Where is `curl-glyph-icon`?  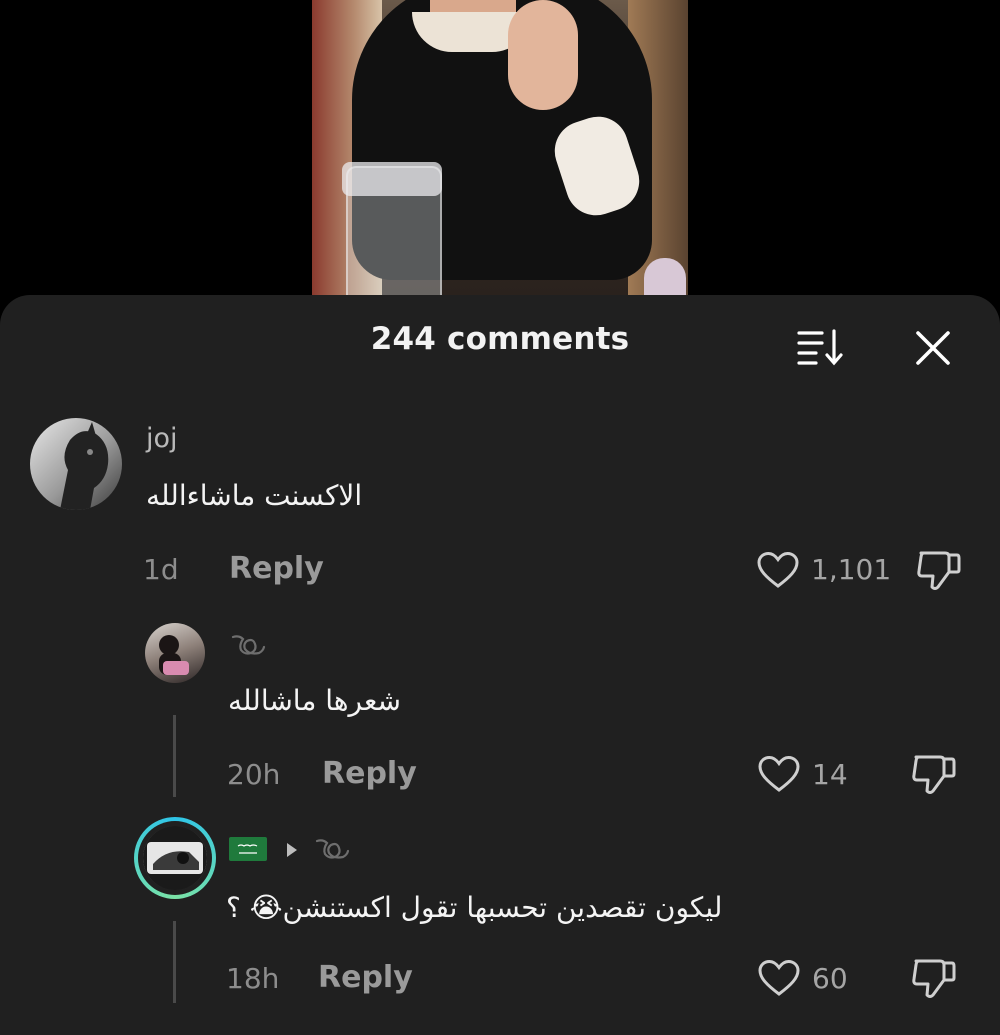
curl-glyph-icon is located at coordinates (332, 852).